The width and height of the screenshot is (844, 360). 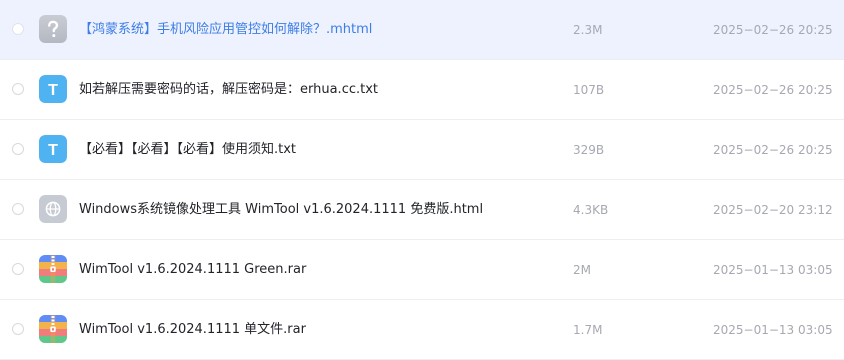 What do you see at coordinates (53, 209) in the screenshot?
I see `web-file-icon` at bounding box center [53, 209].